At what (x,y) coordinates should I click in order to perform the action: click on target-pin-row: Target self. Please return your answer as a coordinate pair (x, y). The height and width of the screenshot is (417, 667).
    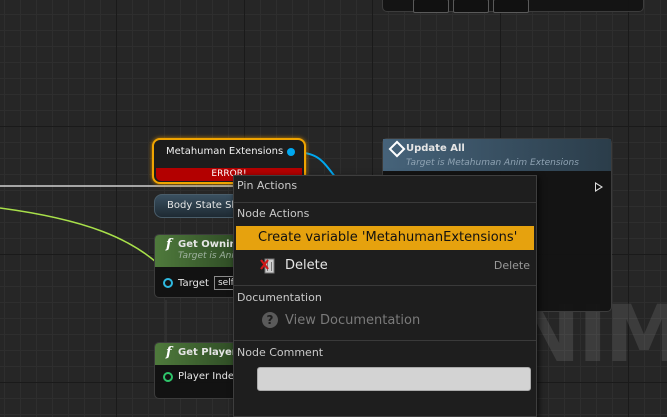
    Looking at the image, I should click on (200, 283).